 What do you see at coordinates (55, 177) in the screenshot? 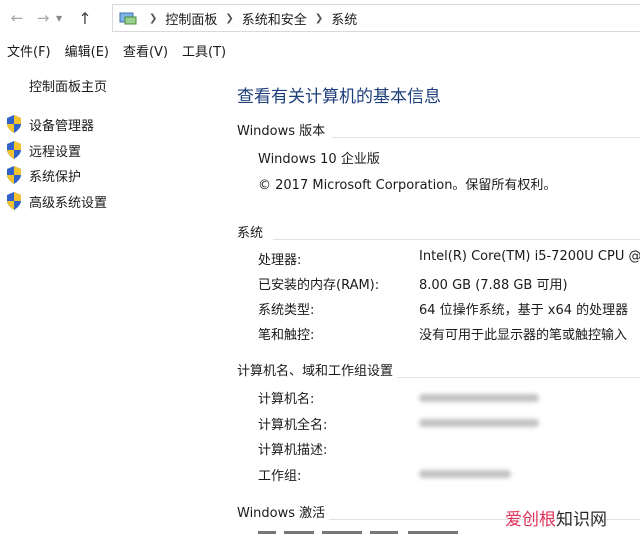
I see `sidebar-item-label: 系统保护` at bounding box center [55, 177].